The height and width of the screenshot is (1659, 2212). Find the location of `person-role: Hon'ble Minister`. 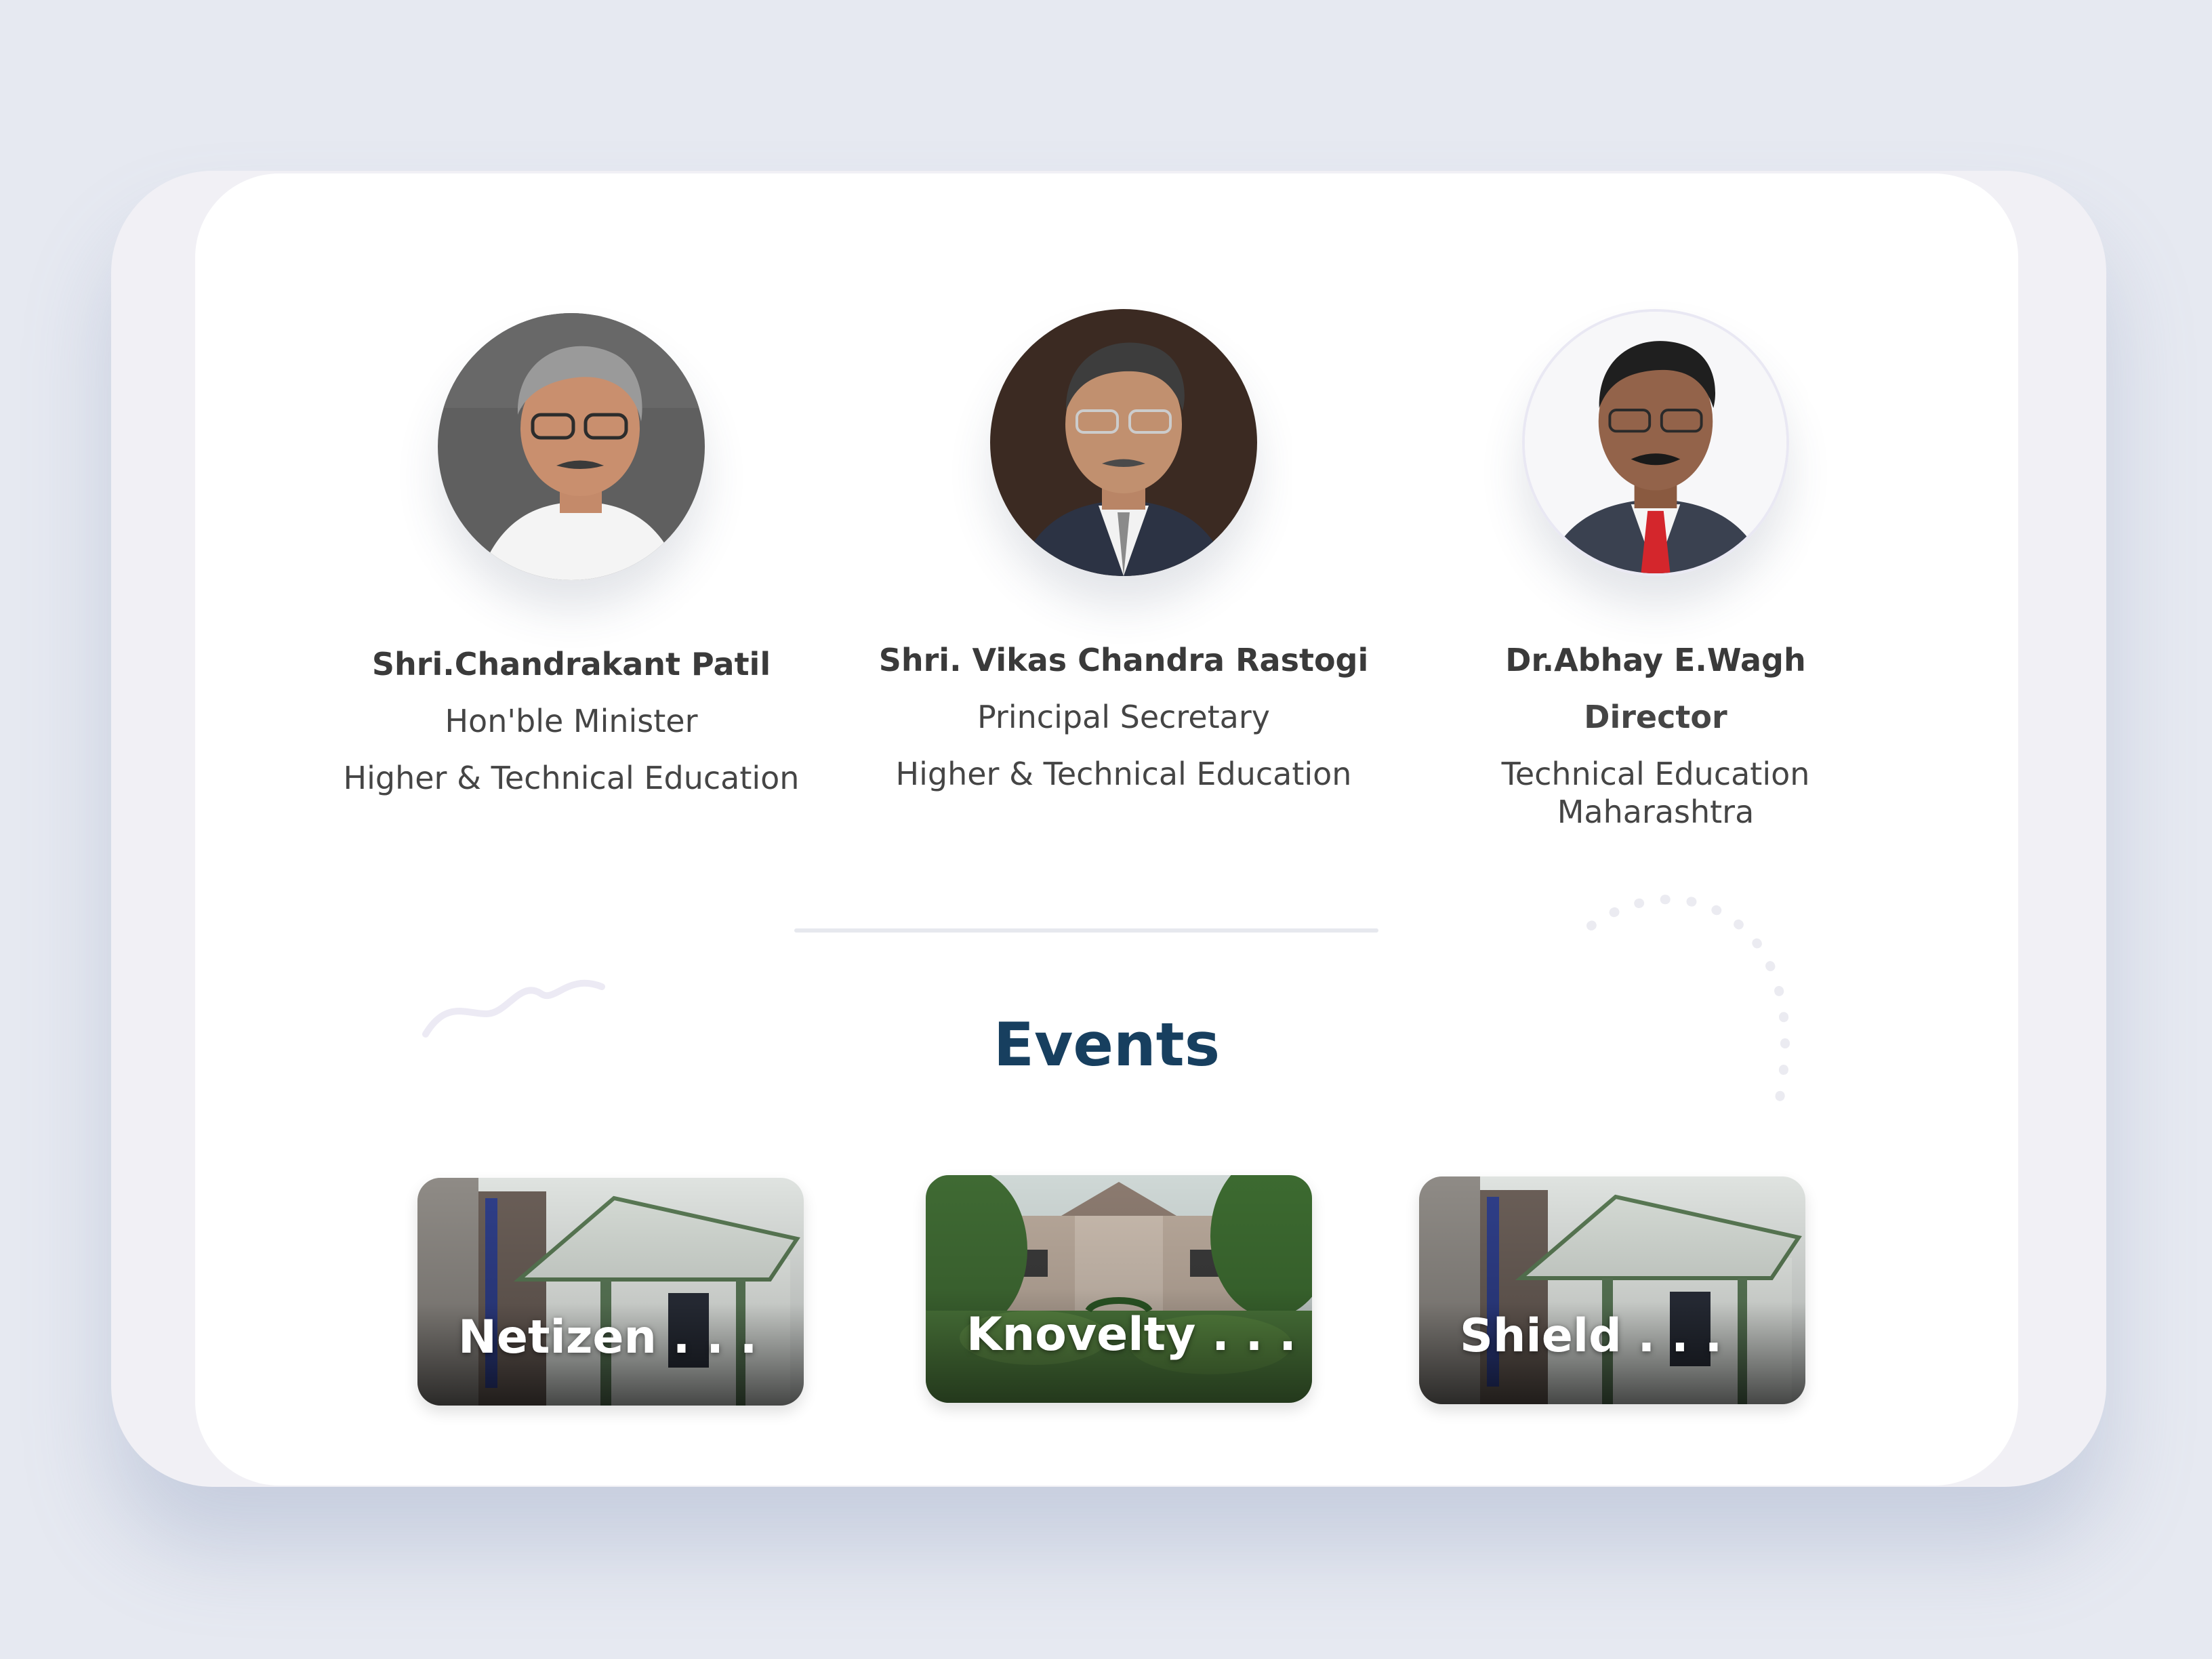

person-role: Hon'ble Minister is located at coordinates (571, 721).